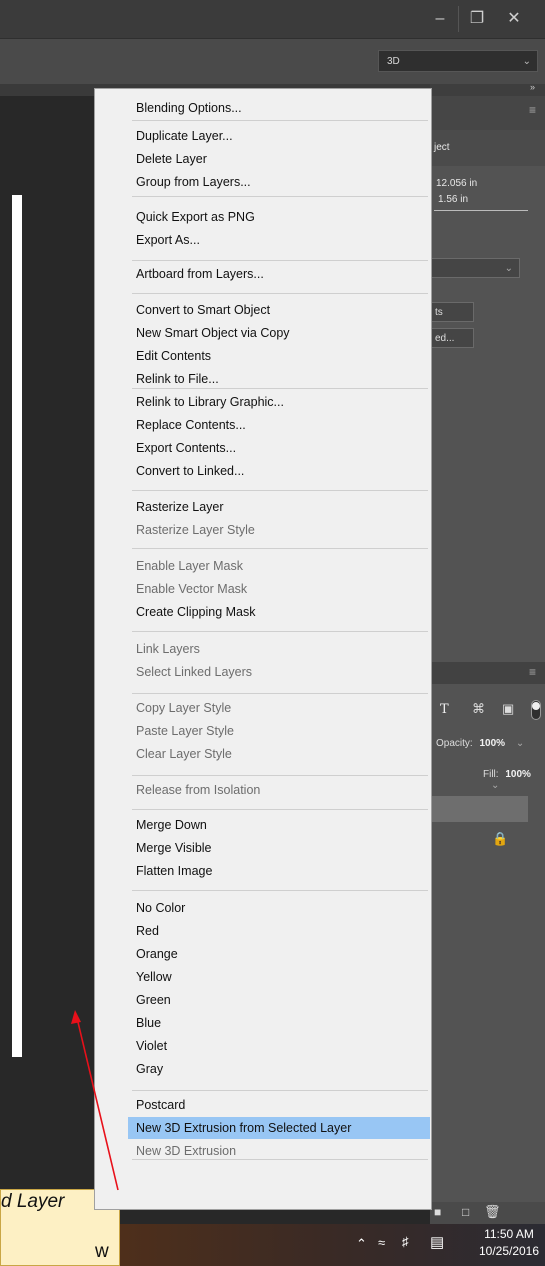 The height and width of the screenshot is (1266, 545). I want to click on arrow-line, so click(97, 1104).